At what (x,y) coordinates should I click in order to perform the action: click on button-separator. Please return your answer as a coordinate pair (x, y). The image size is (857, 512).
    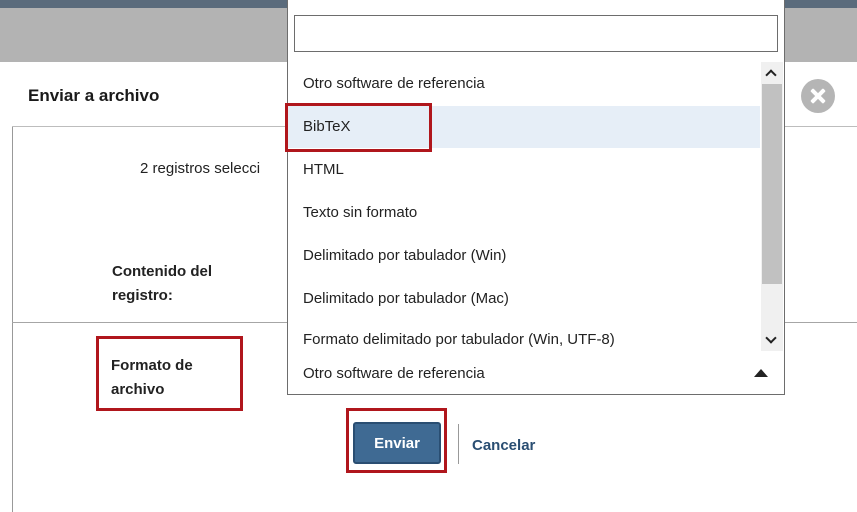
    Looking at the image, I should click on (458, 444).